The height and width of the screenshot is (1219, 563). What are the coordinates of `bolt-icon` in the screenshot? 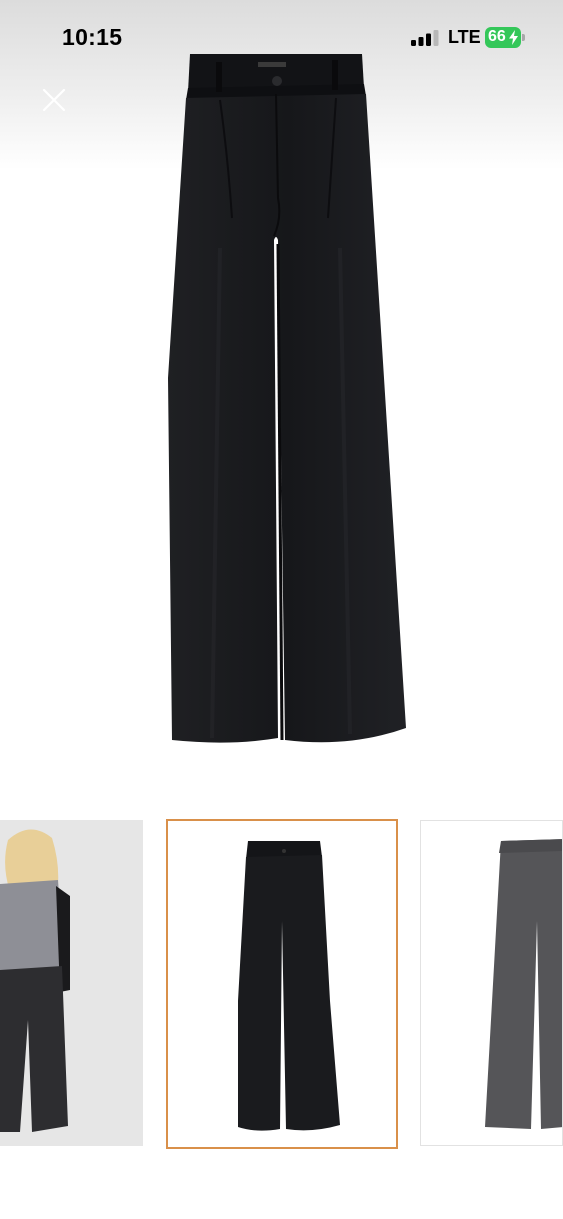 It's located at (513, 37).